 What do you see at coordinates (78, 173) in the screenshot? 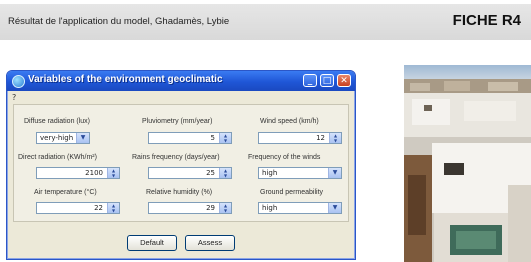
I see `direct-radiation-spinner: 2100 ▲ ▼` at bounding box center [78, 173].